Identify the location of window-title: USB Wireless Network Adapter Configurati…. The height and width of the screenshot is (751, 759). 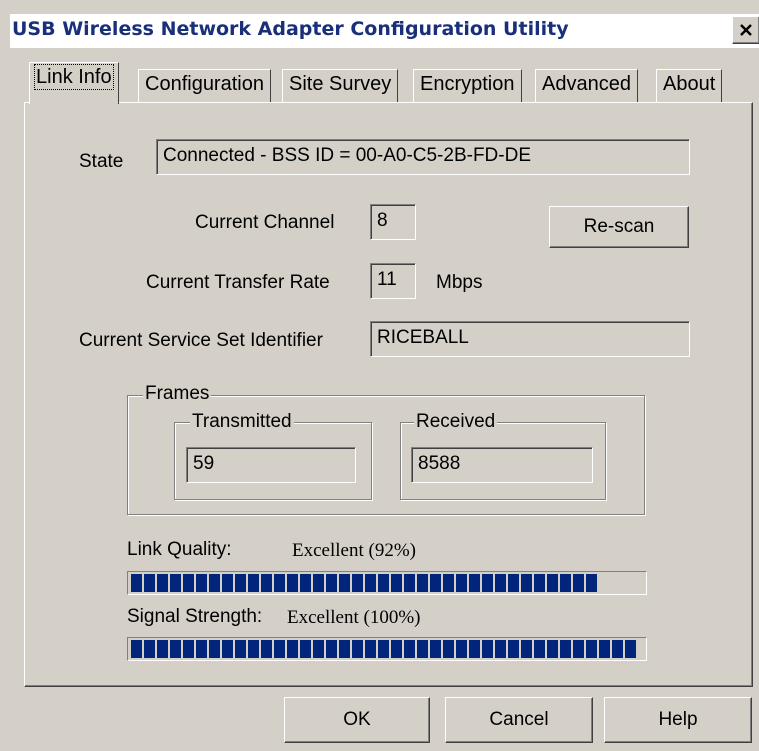
(290, 29).